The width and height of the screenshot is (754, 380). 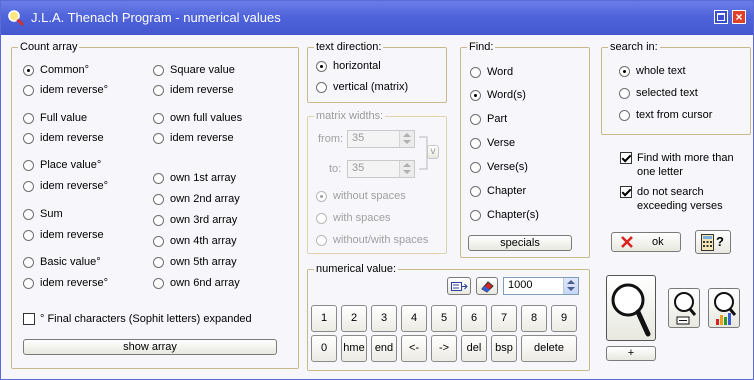 I want to click on to-spinner: 35, so click(x=381, y=169).